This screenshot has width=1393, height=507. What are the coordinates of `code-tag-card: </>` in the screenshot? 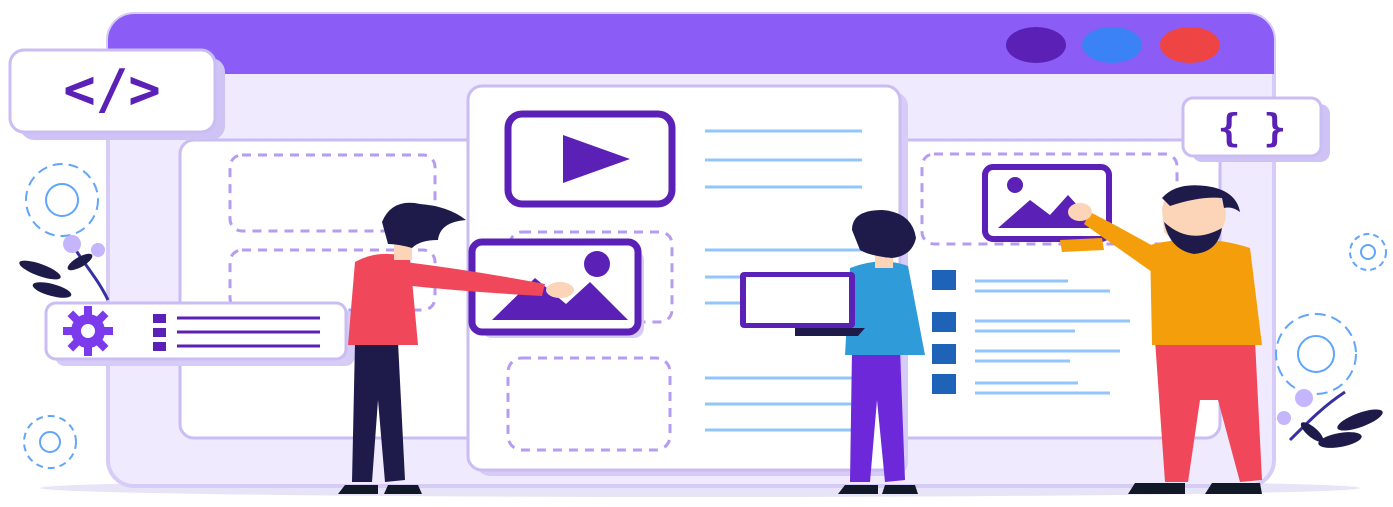 It's located at (116, 94).